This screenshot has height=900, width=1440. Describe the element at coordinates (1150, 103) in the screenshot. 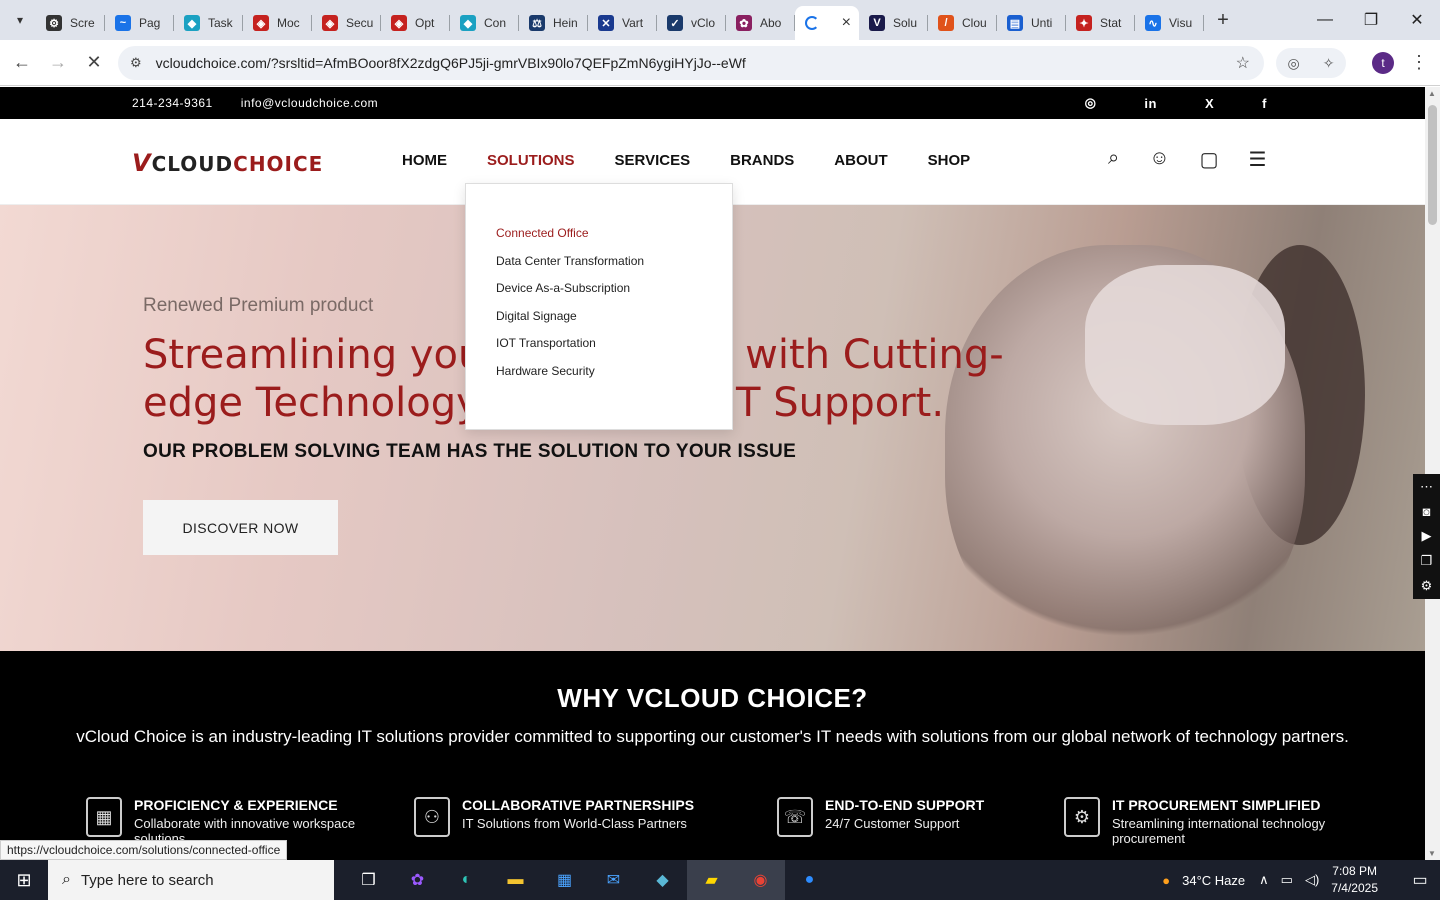

I see `linkedin-icon: in` at that location.